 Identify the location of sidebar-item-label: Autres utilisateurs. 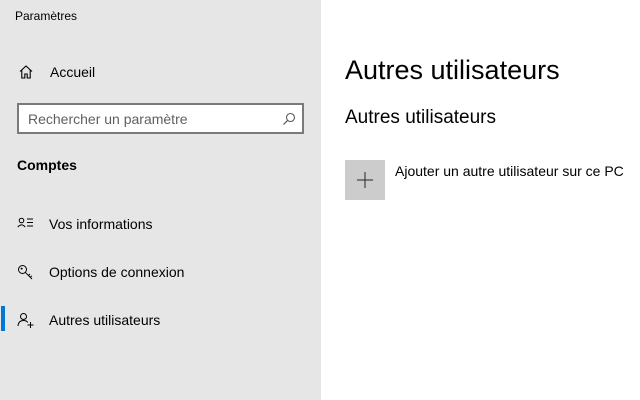
(105, 320).